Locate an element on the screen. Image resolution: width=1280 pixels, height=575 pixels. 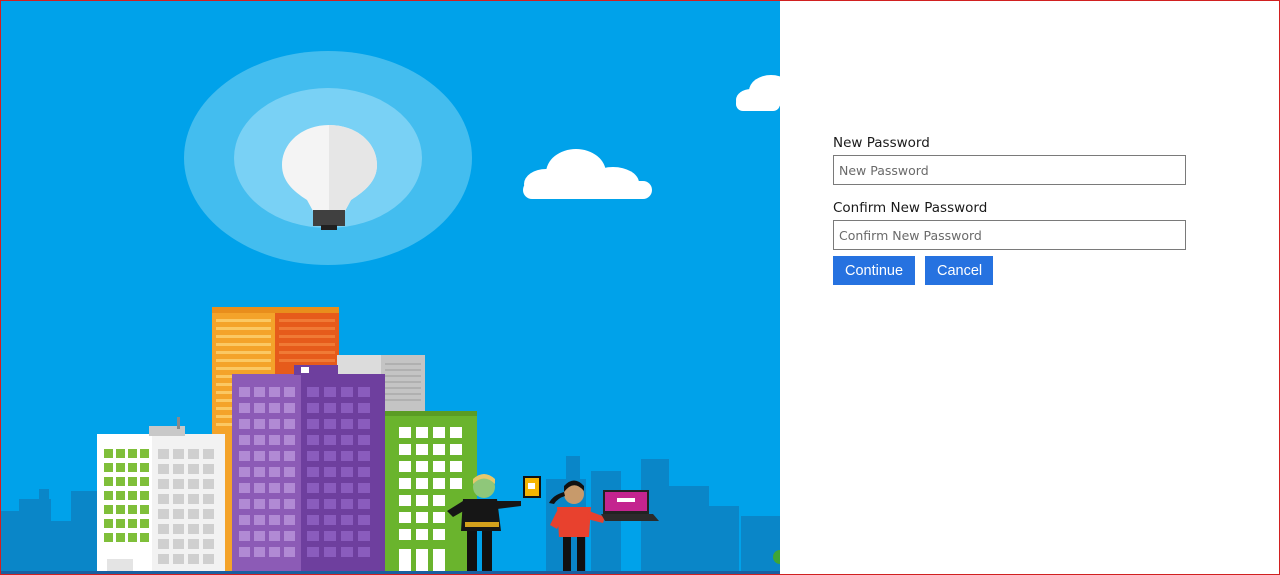
form-actions: Continue Cancel is located at coordinates (1010, 270).